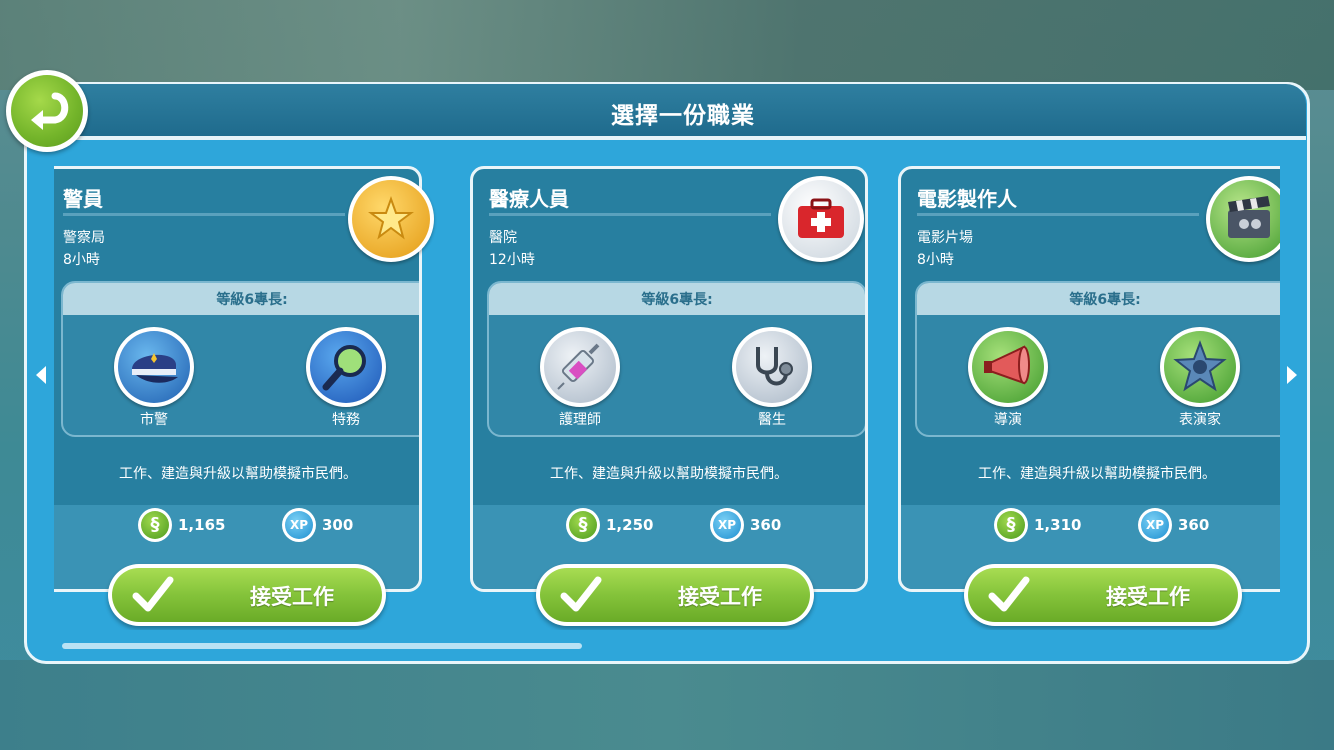  Describe the element at coordinates (683, 116) in the screenshot. I see `page-title: 選擇一份職業` at that location.